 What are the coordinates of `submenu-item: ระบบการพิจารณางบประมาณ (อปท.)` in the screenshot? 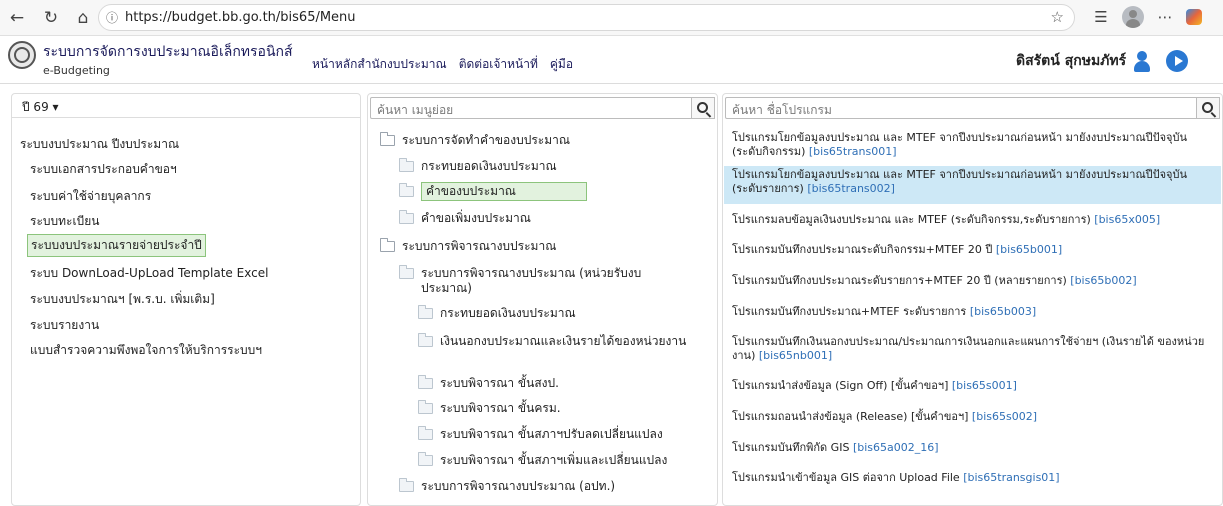 It's located at (507, 486).